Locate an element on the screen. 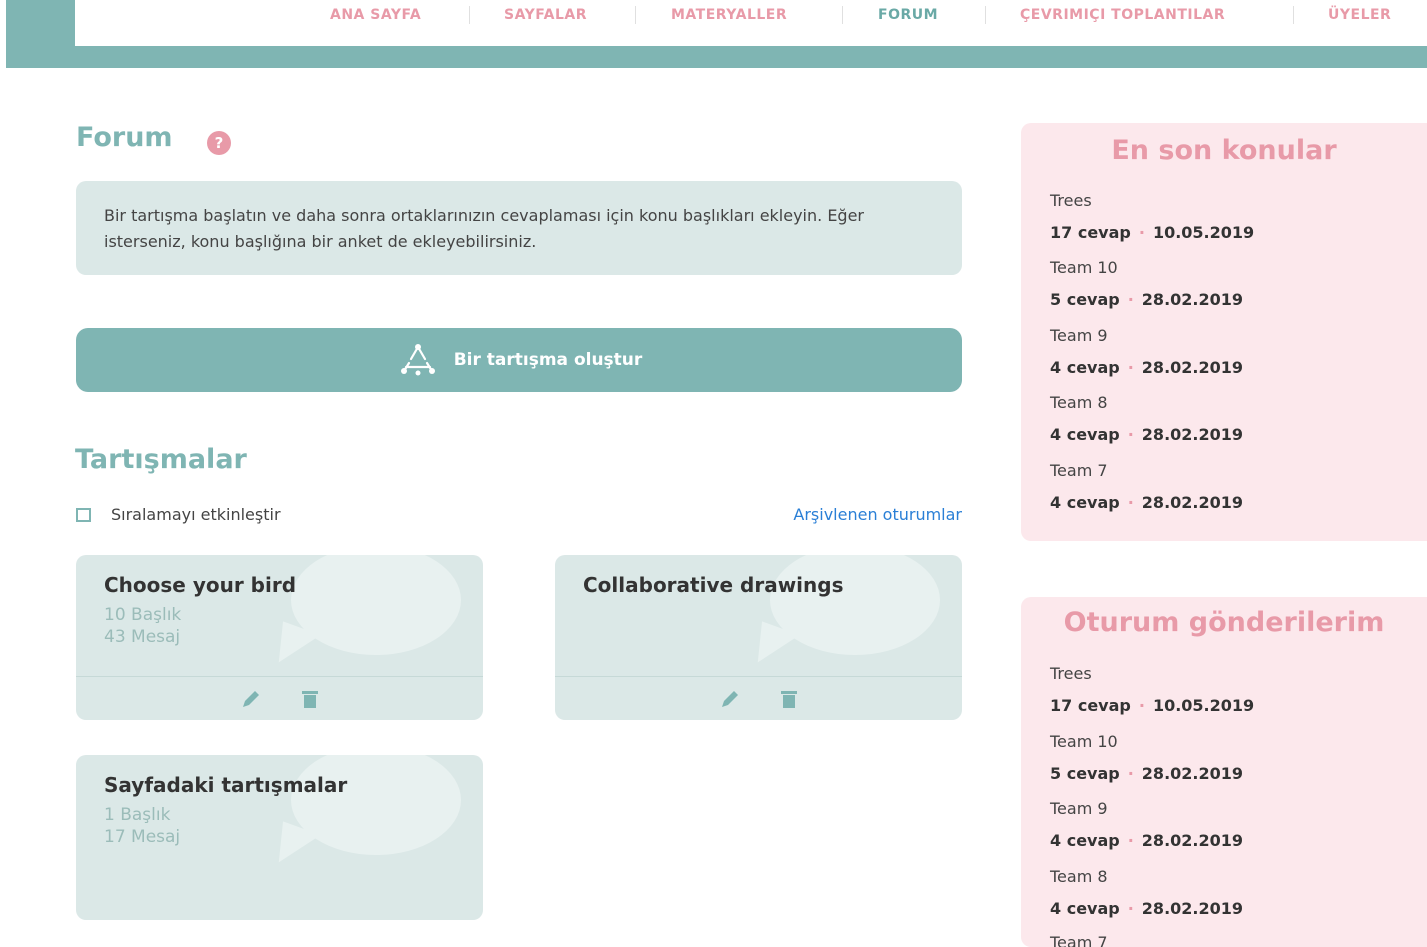 Image resolution: width=1427 pixels, height=947 pixels. recycle-icon is located at coordinates (417, 360).